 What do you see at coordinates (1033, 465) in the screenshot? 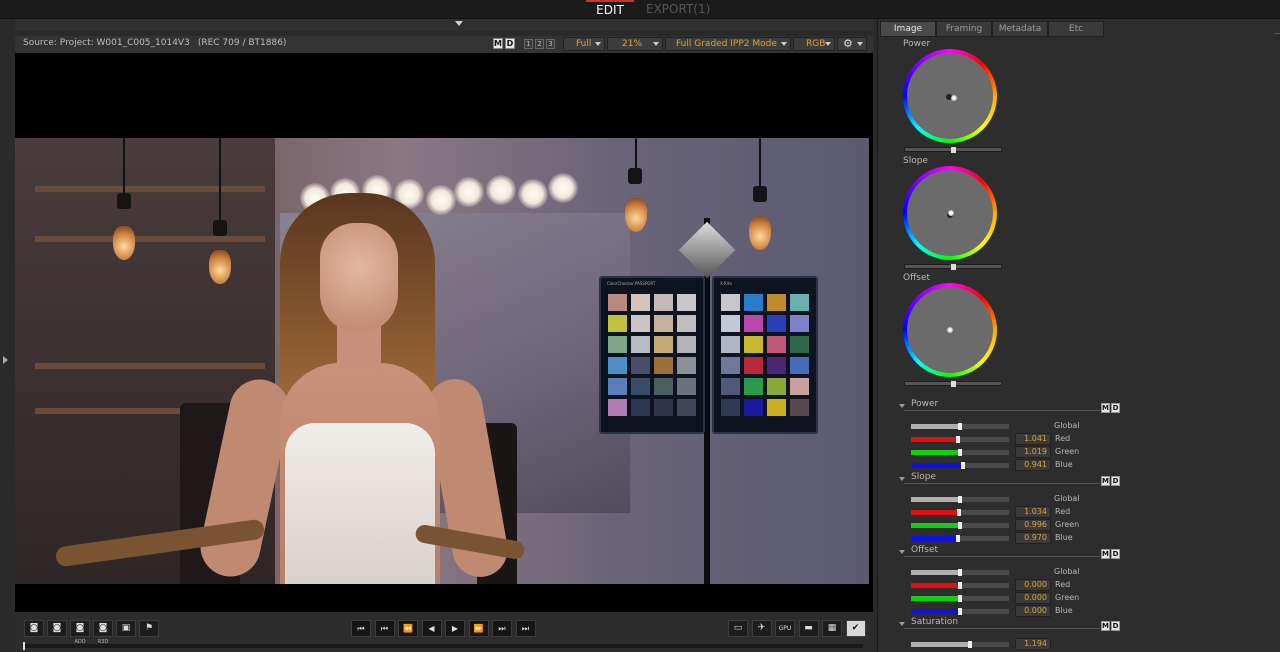
I see `value-field: 0.941` at bounding box center [1033, 465].